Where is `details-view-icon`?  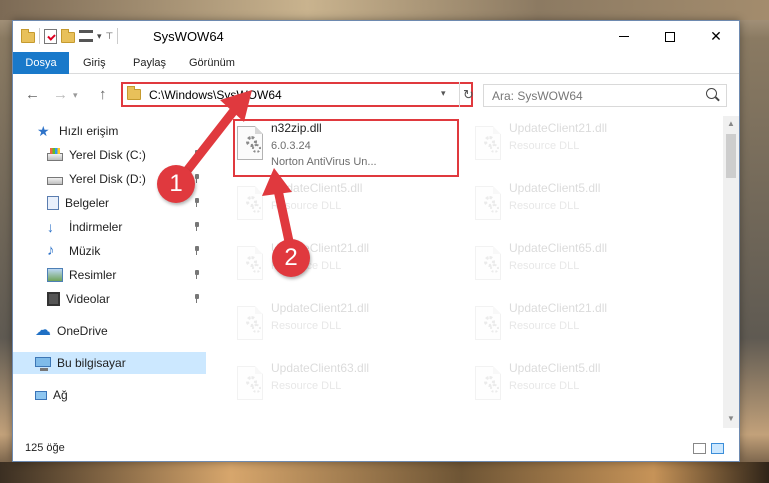 details-view-icon is located at coordinates (699, 448).